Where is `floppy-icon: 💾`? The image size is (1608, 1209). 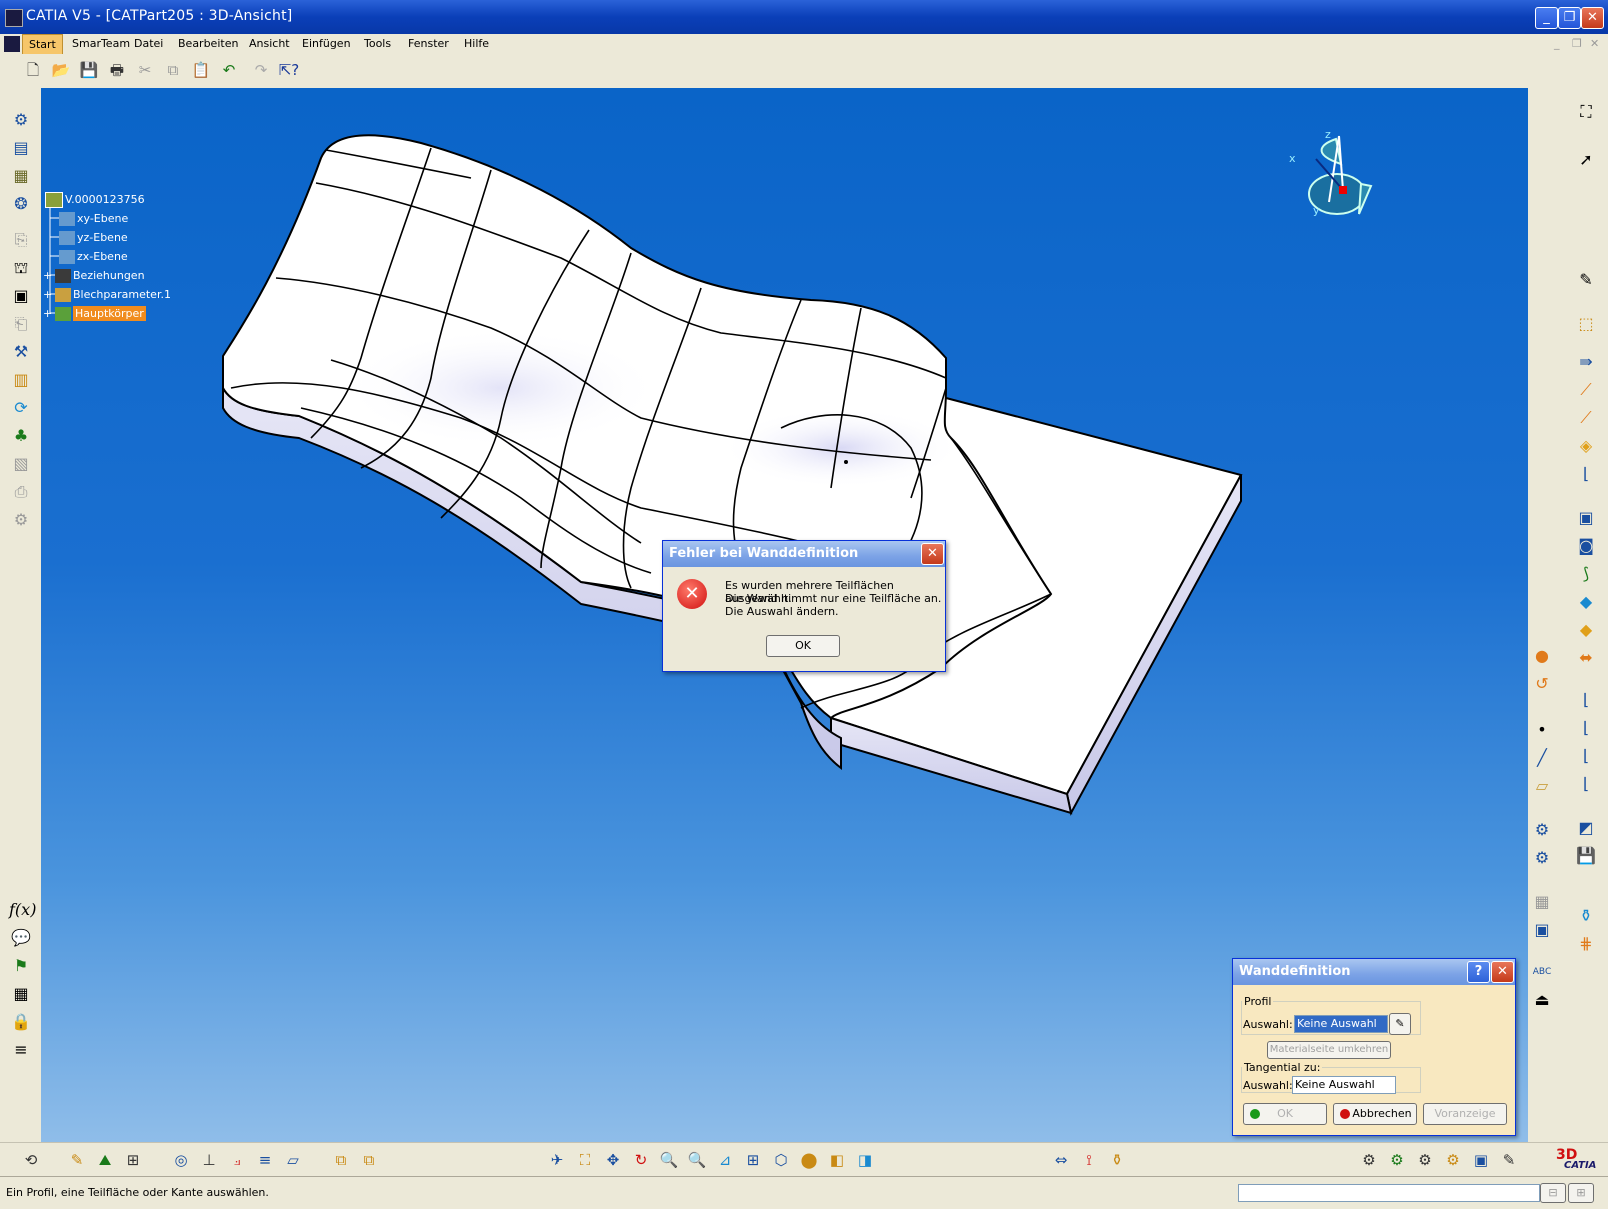 floppy-icon: 💾 is located at coordinates (1586, 856).